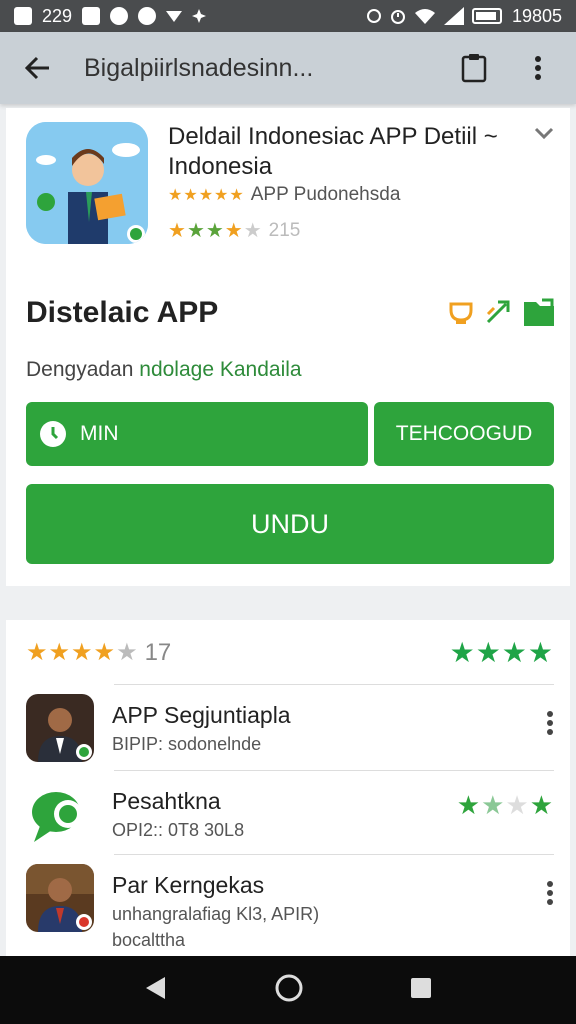 The height and width of the screenshot is (1024, 576). I want to click on status-right: 19805, so click(464, 16).